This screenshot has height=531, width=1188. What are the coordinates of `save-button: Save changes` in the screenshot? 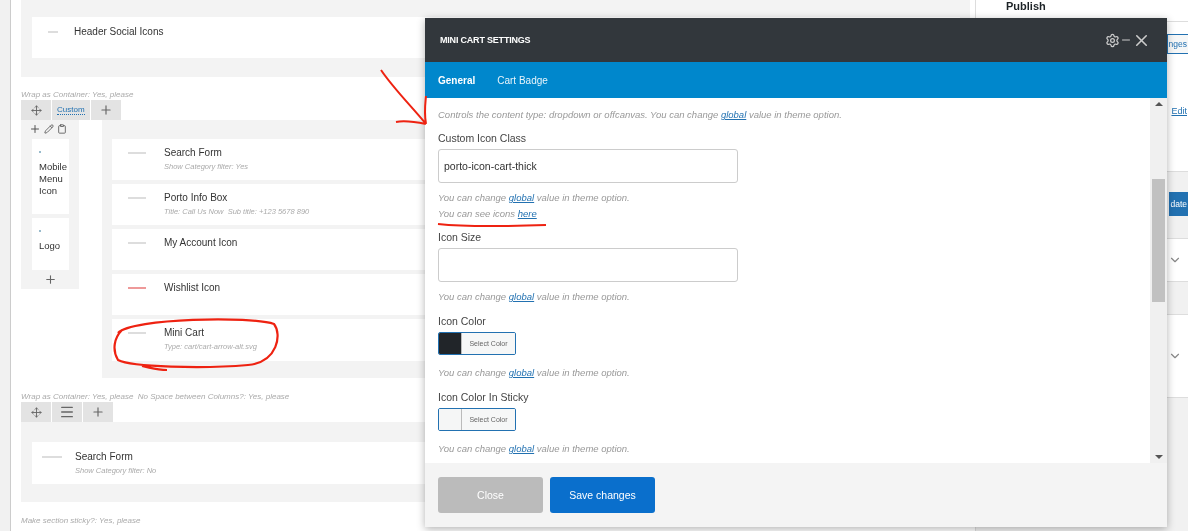 It's located at (602, 495).